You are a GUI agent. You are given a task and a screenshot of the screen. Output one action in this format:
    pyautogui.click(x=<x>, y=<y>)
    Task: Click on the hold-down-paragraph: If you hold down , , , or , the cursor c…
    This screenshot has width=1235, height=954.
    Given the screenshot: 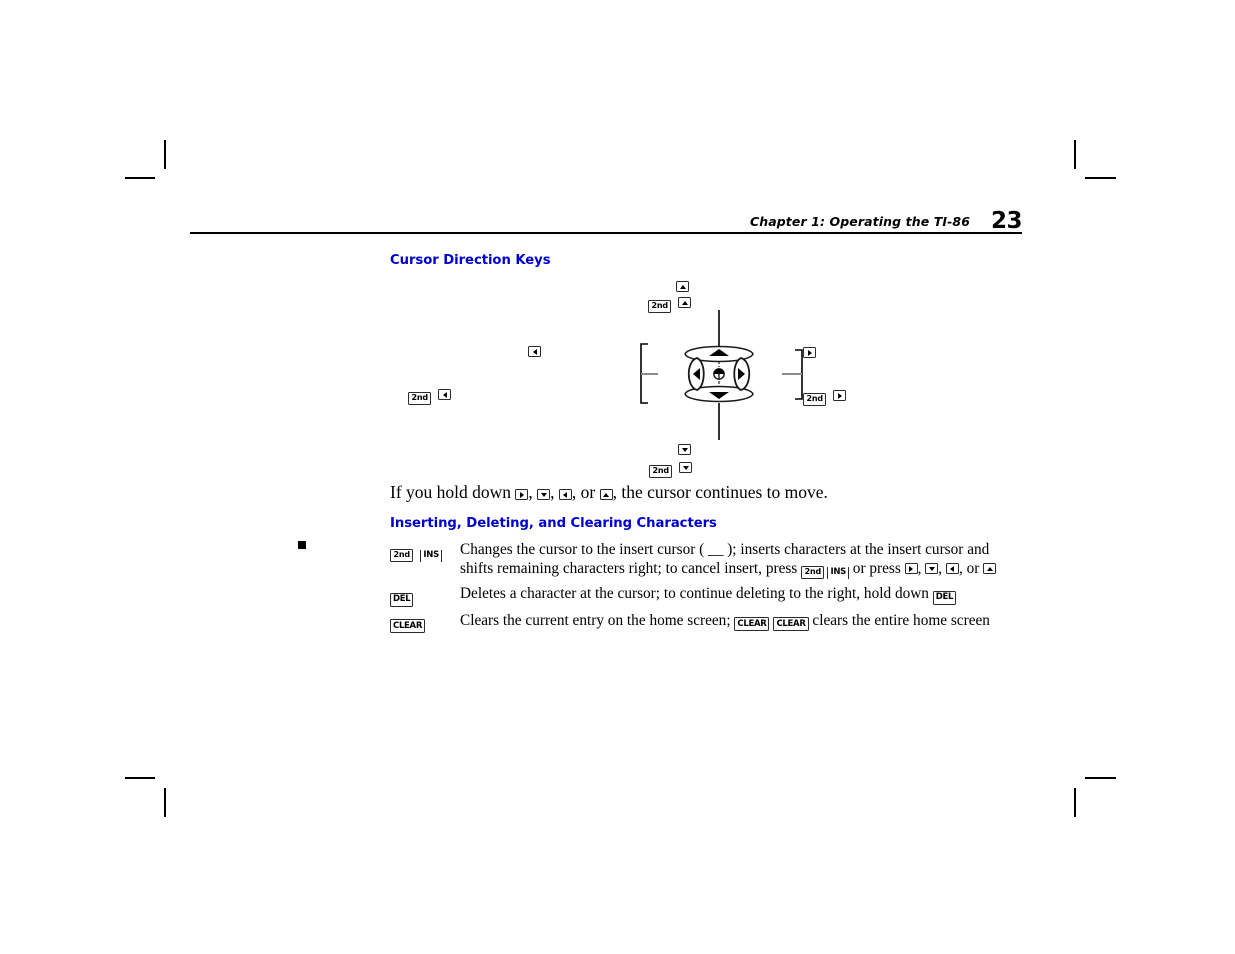 What is the action you would take?
    pyautogui.click(x=609, y=493)
    